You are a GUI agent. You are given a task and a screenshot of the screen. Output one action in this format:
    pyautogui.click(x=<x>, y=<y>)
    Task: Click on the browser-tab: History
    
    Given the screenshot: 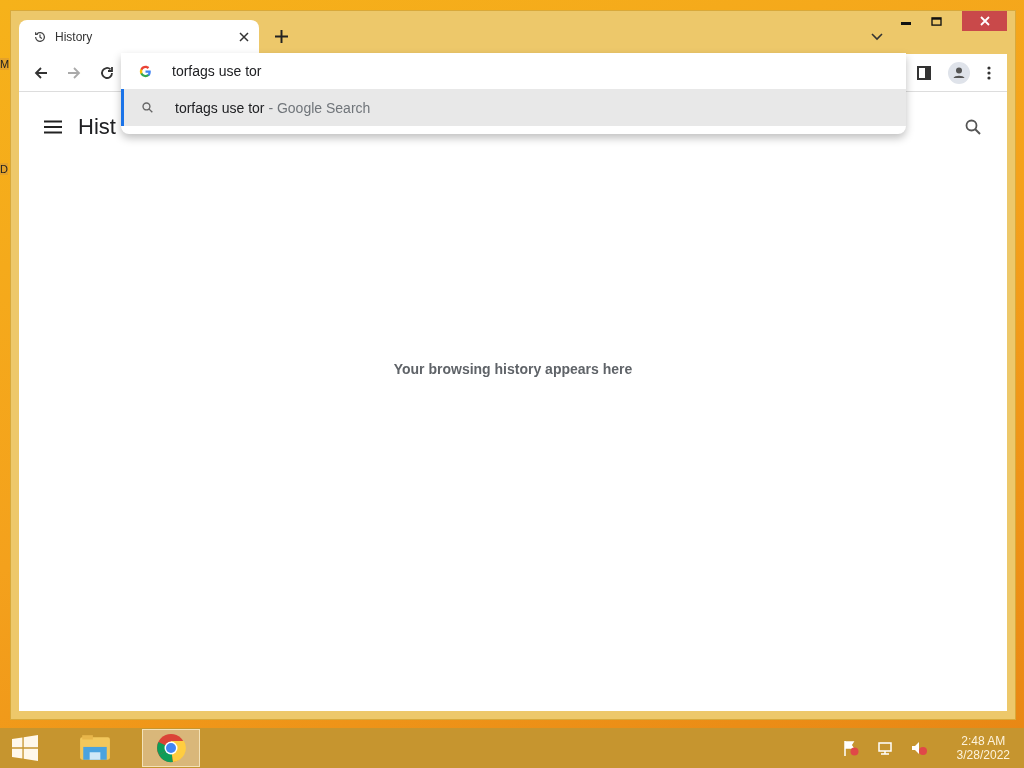 What is the action you would take?
    pyautogui.click(x=139, y=37)
    